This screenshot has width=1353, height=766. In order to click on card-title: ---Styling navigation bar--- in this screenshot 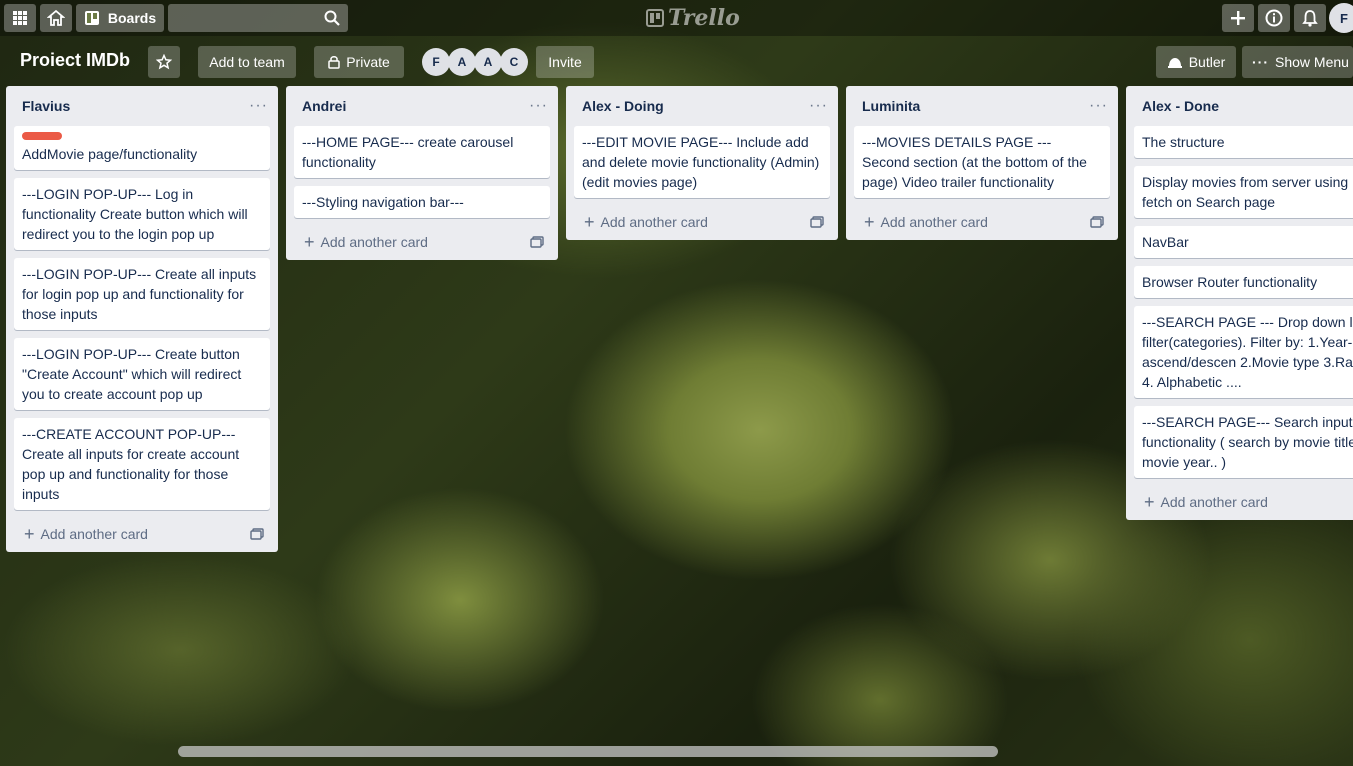, I will do `click(383, 202)`.